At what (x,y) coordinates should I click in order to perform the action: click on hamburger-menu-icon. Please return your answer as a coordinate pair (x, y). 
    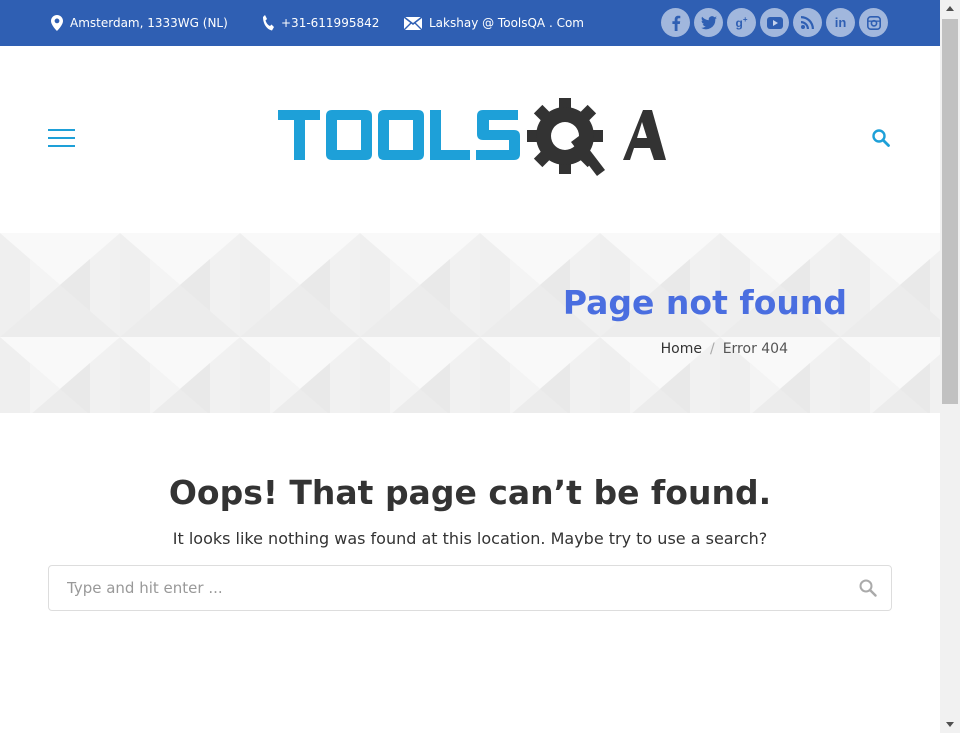
    Looking at the image, I should click on (61, 139).